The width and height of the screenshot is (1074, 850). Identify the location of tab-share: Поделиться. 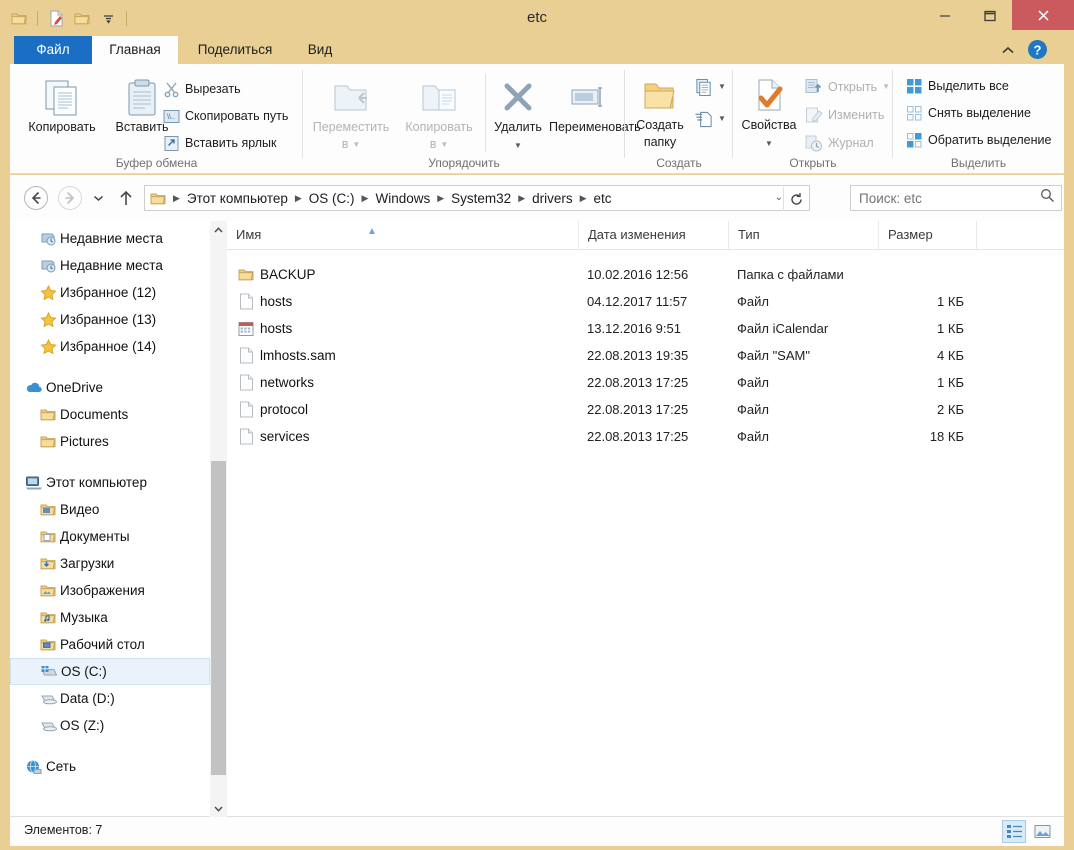
(235, 50).